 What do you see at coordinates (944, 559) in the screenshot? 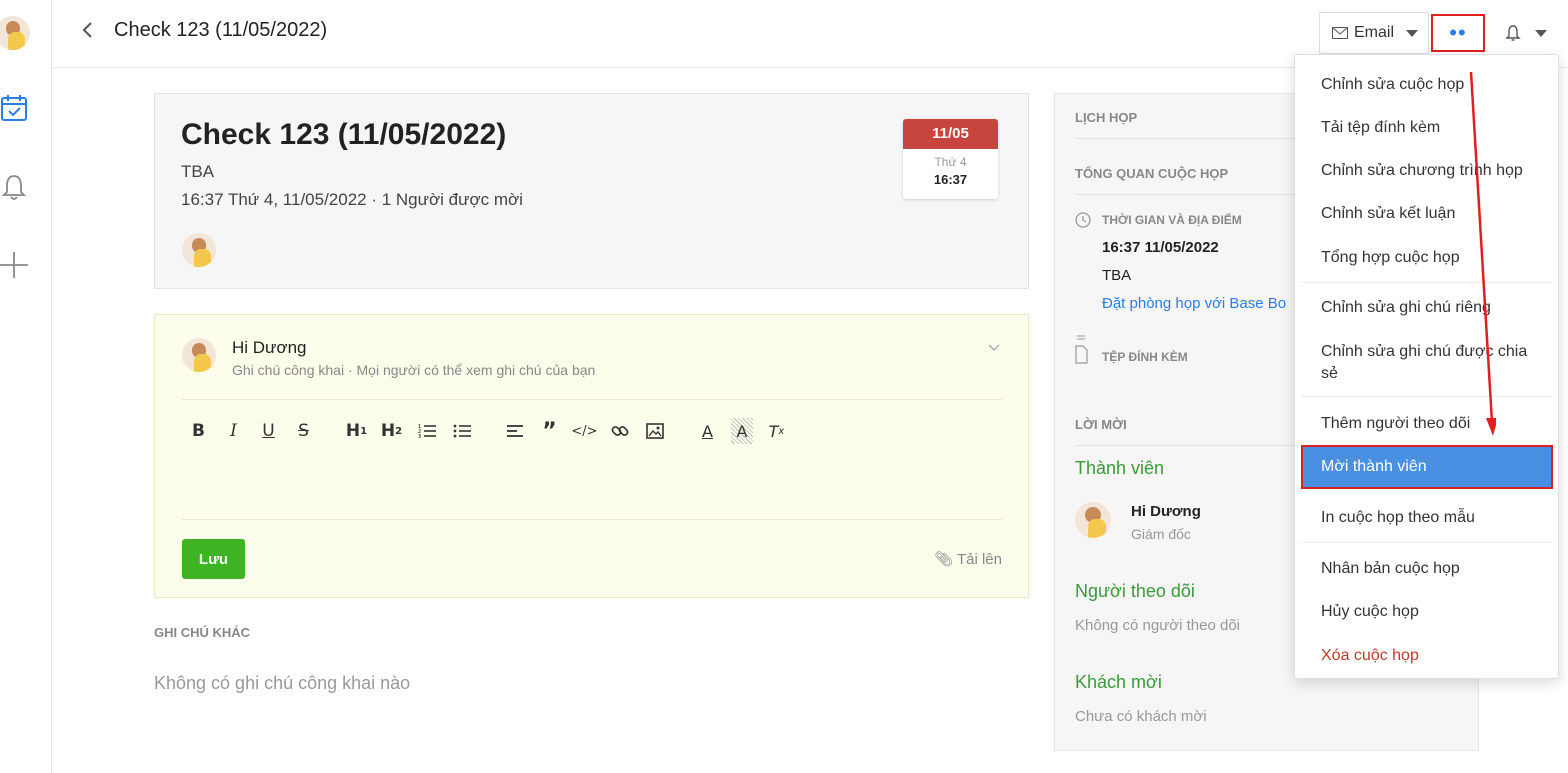
I see `paperclip-icon: 📎︎` at bounding box center [944, 559].